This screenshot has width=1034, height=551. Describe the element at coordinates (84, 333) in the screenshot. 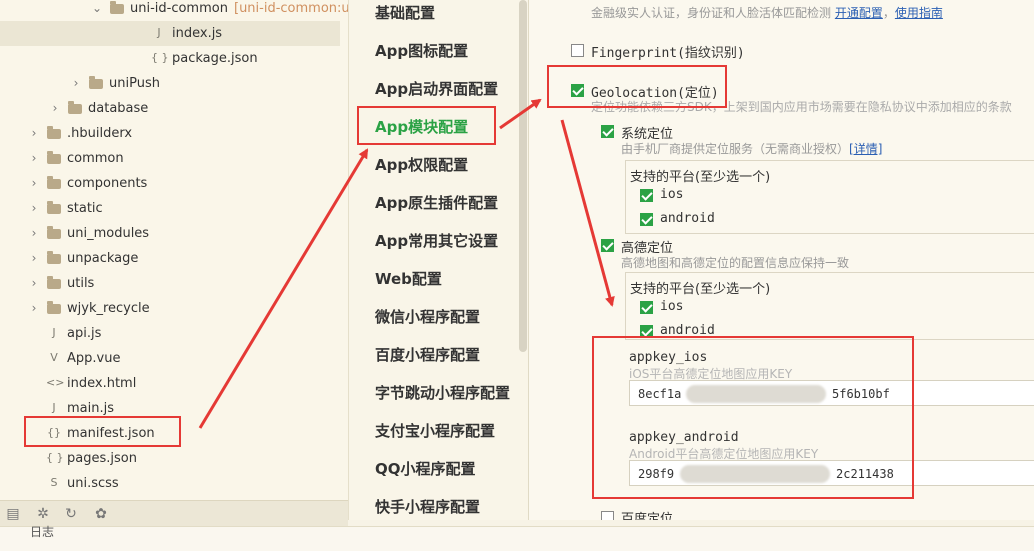

I see `tree-row-label: api.js` at that location.